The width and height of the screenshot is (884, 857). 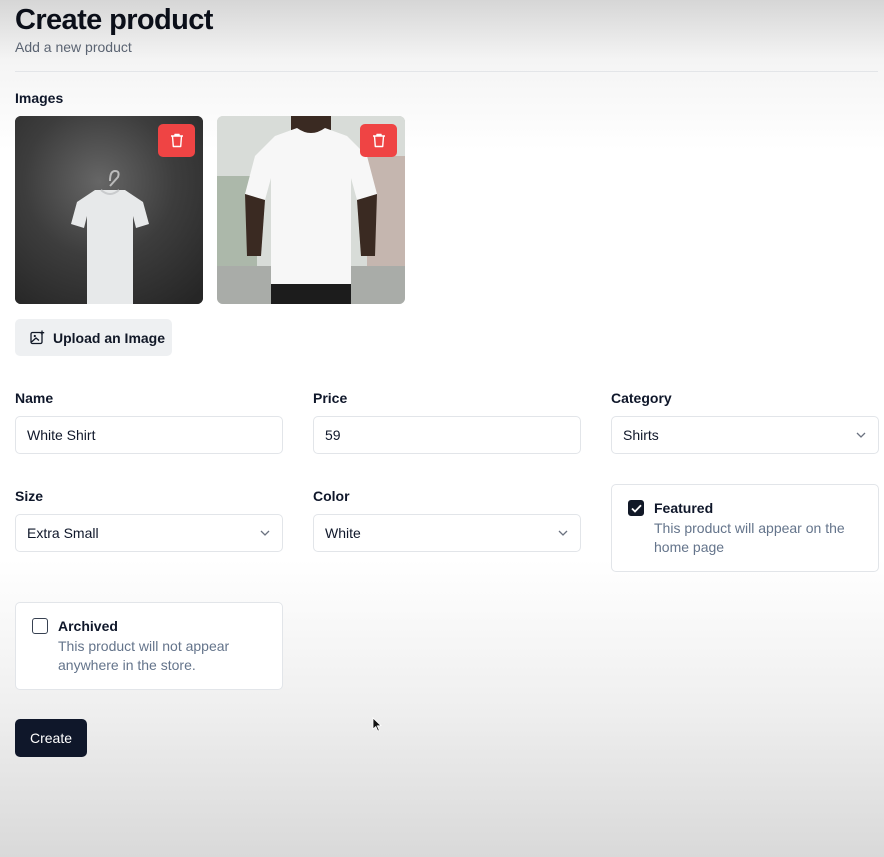 I want to click on price-field, so click(x=447, y=435).